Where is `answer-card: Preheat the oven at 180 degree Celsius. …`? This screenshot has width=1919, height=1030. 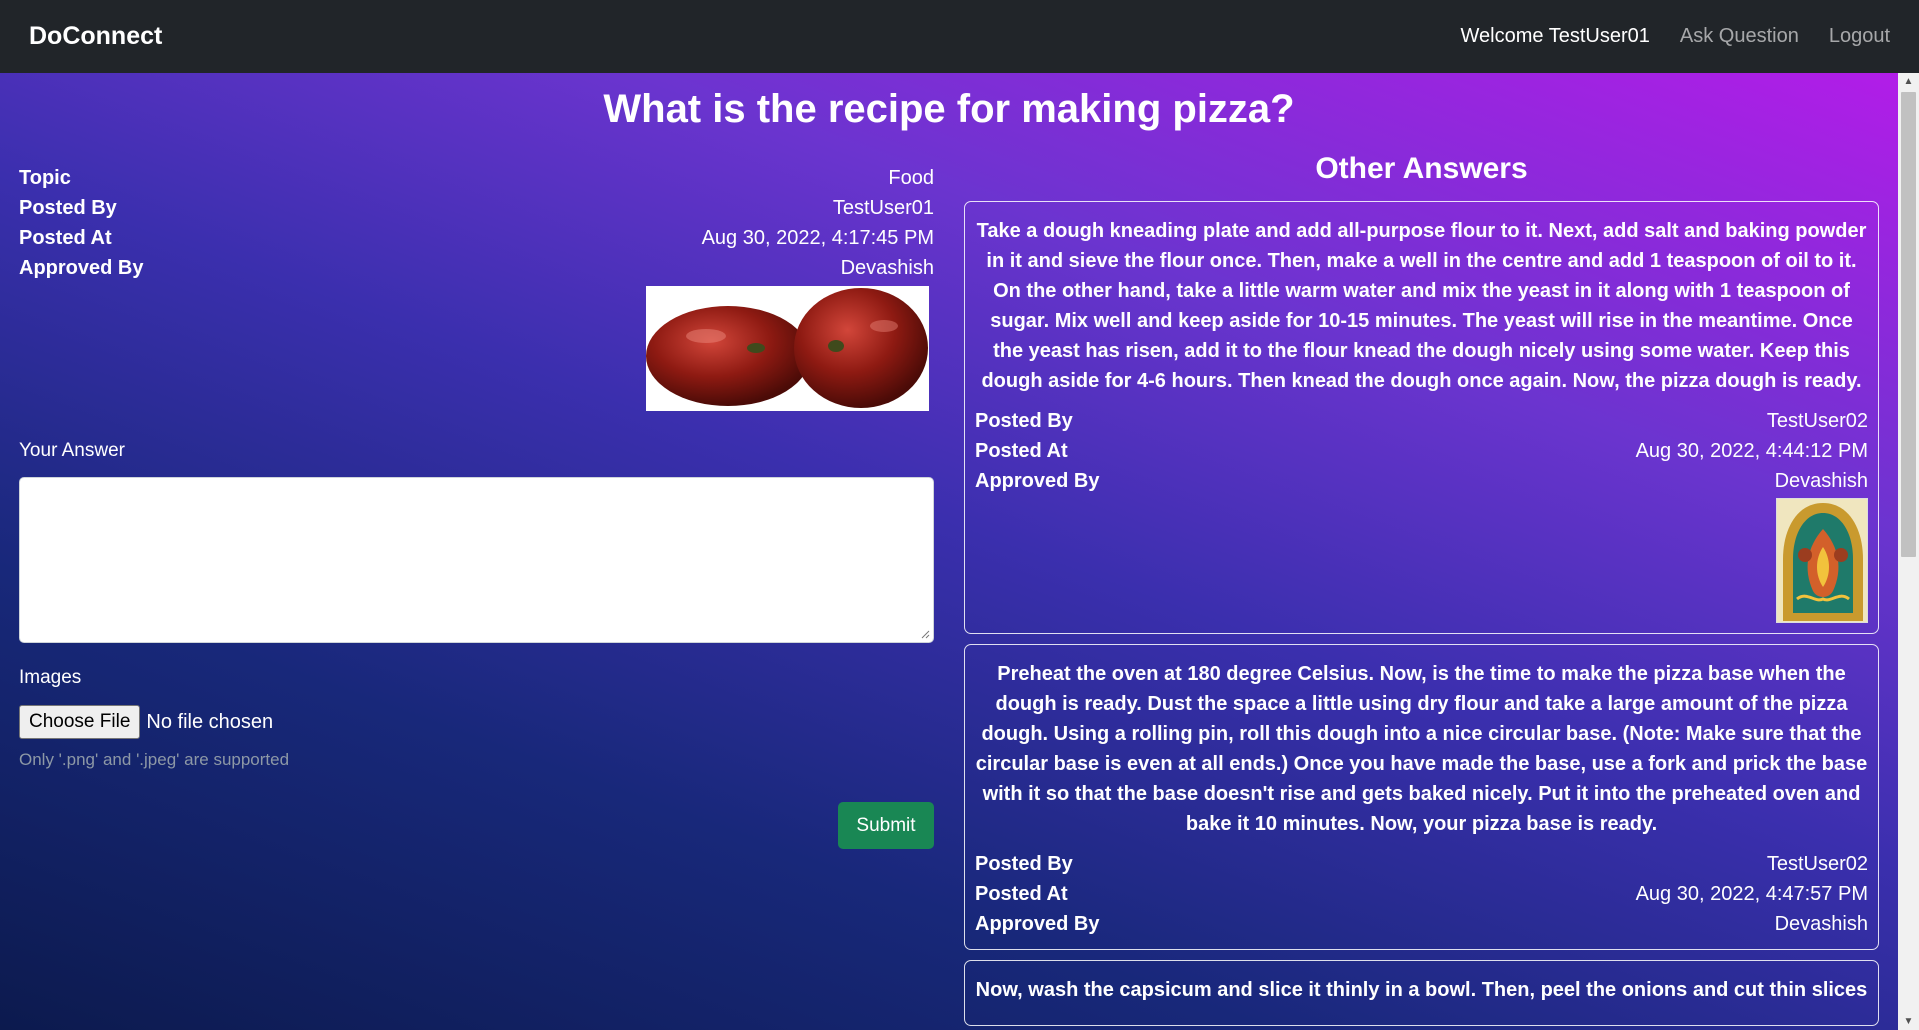
answer-card: Preheat the oven at 180 degree Celsius. … is located at coordinates (1421, 797).